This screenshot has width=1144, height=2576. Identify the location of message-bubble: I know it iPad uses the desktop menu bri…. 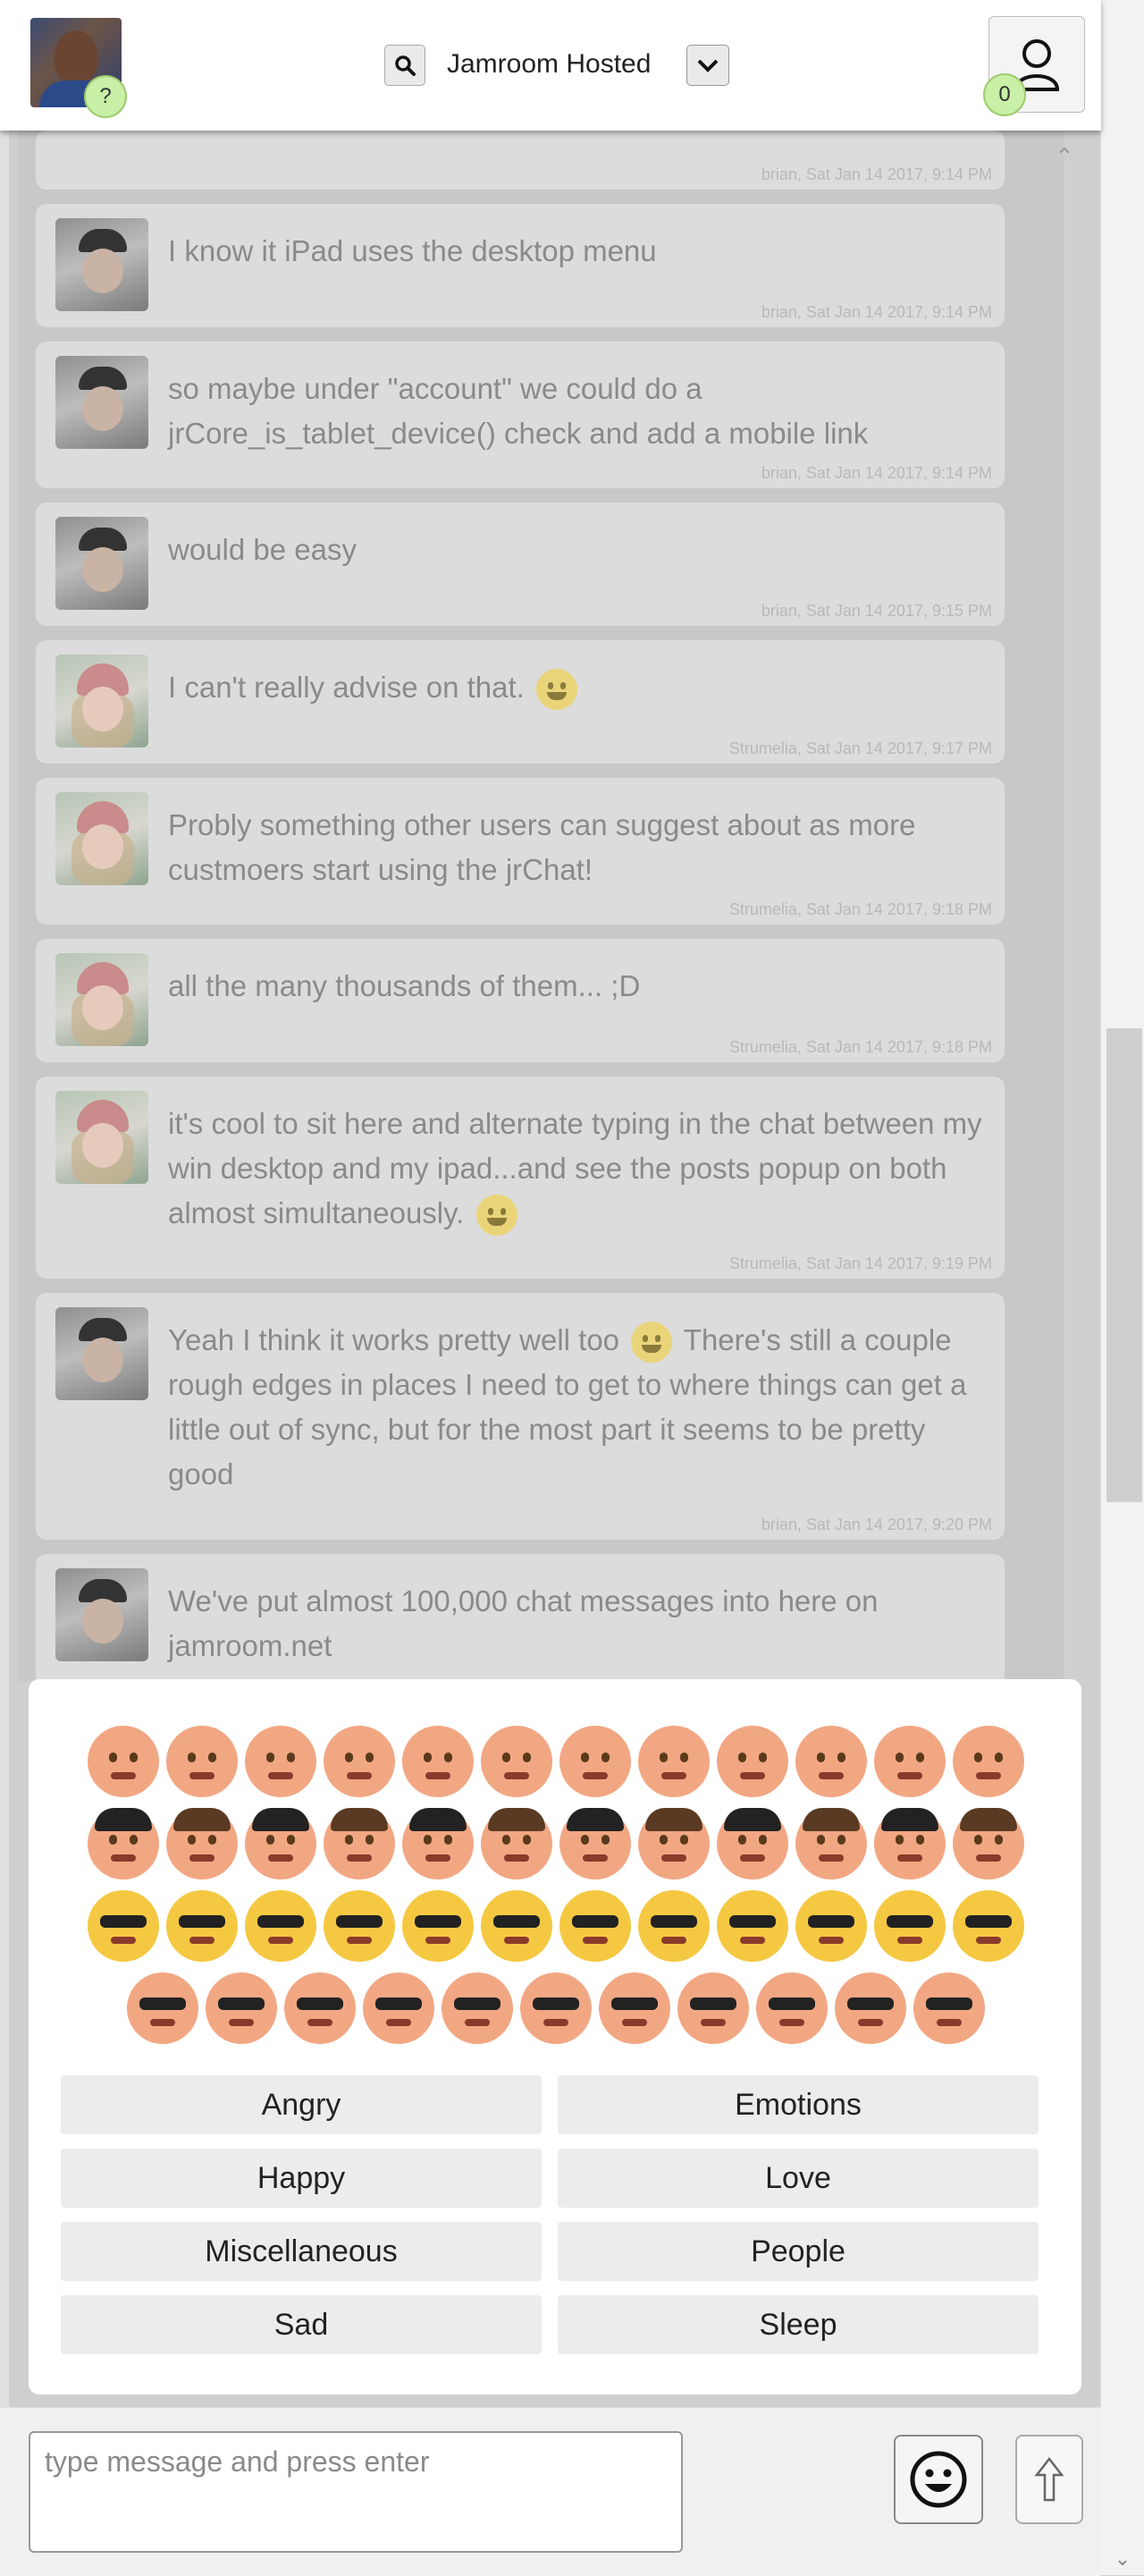
(520, 265).